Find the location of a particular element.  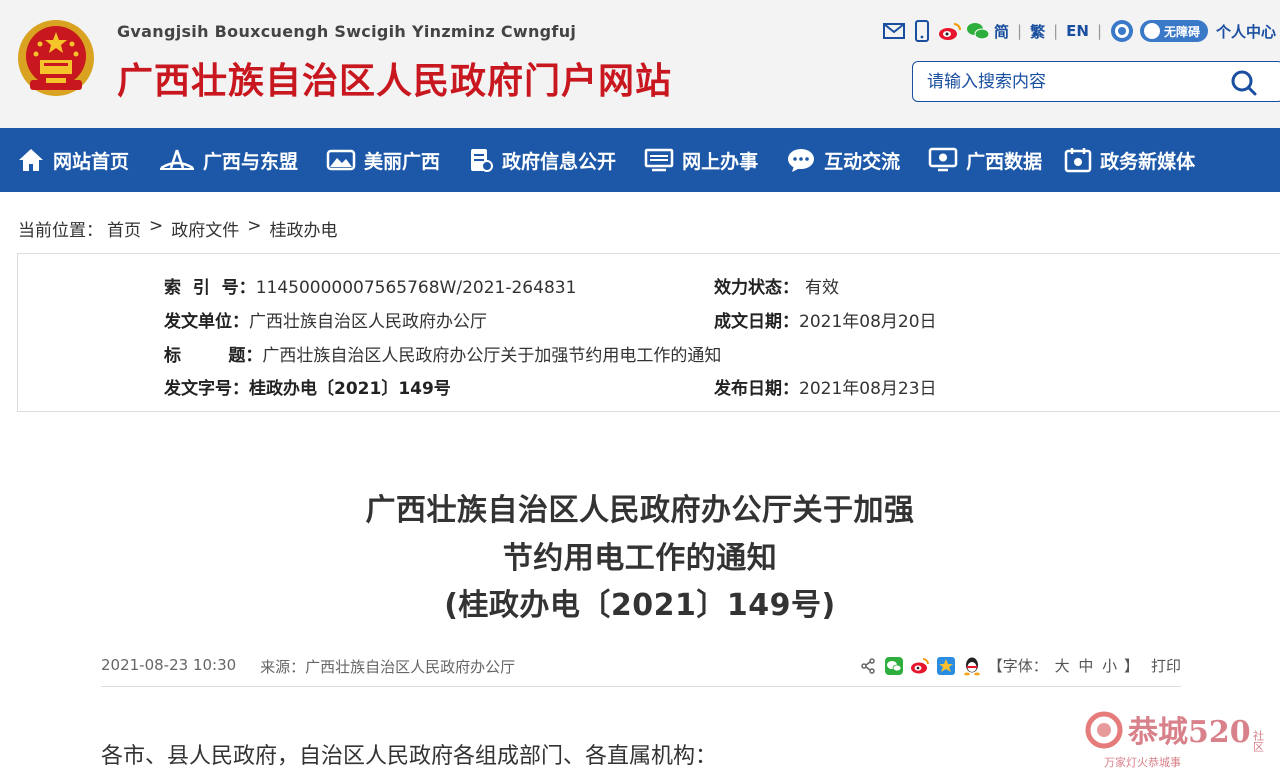

meta-right: 【字体： 大 中 小 】 打印 is located at coordinates (1019, 665).